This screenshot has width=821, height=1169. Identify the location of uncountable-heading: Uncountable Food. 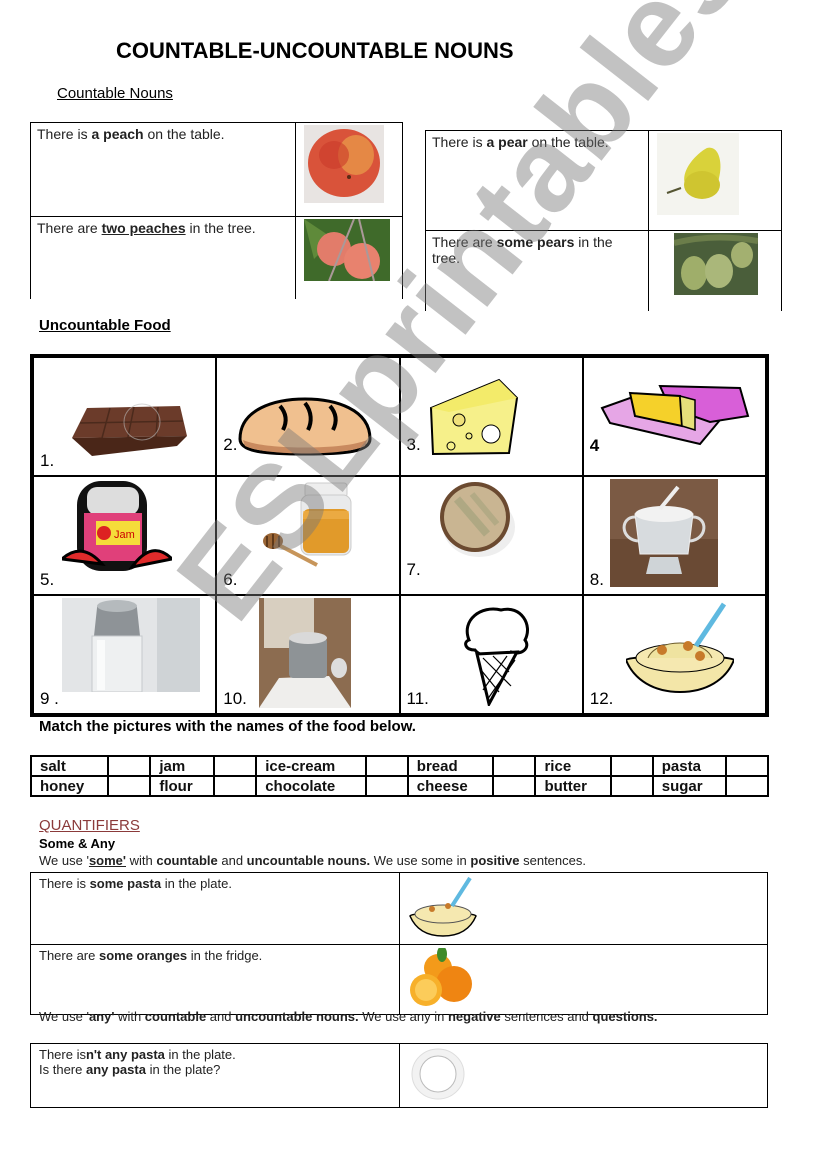
(105, 325).